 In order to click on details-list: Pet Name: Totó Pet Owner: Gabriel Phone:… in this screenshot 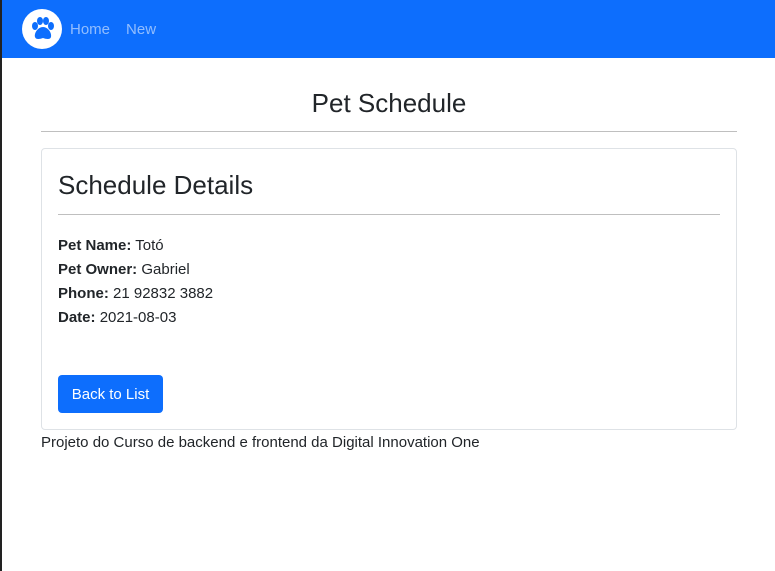, I will do `click(135, 282)`.